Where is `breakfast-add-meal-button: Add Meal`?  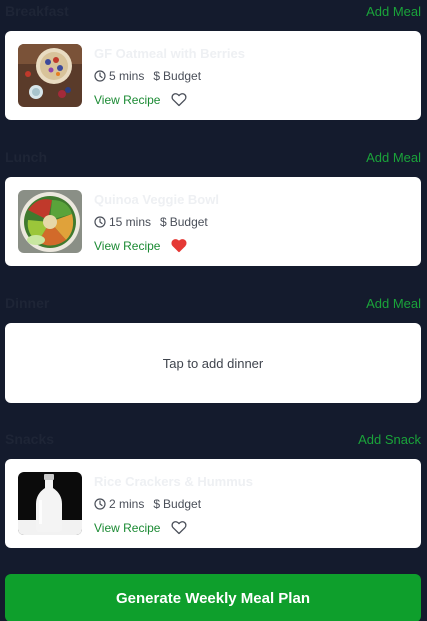
breakfast-add-meal-button: Add Meal is located at coordinates (393, 11).